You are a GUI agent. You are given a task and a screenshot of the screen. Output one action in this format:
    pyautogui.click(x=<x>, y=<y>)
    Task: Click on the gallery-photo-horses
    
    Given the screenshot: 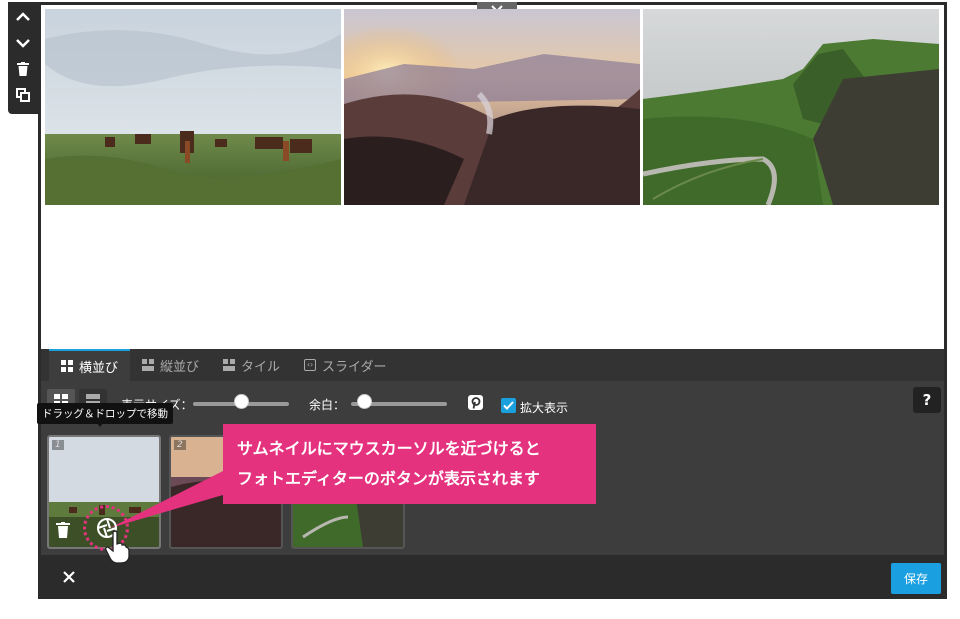 What is the action you would take?
    pyautogui.click(x=193, y=107)
    